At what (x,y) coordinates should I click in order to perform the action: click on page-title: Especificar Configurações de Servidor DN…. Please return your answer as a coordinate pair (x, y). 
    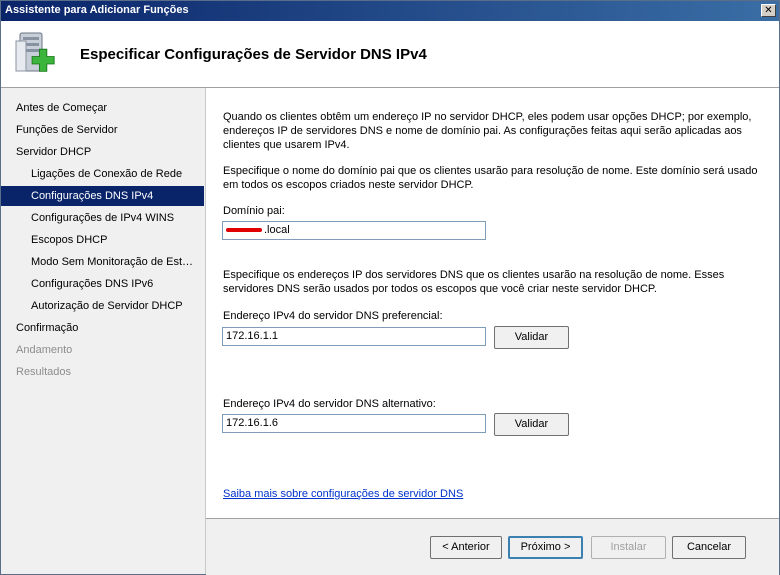
    Looking at the image, I should click on (253, 54).